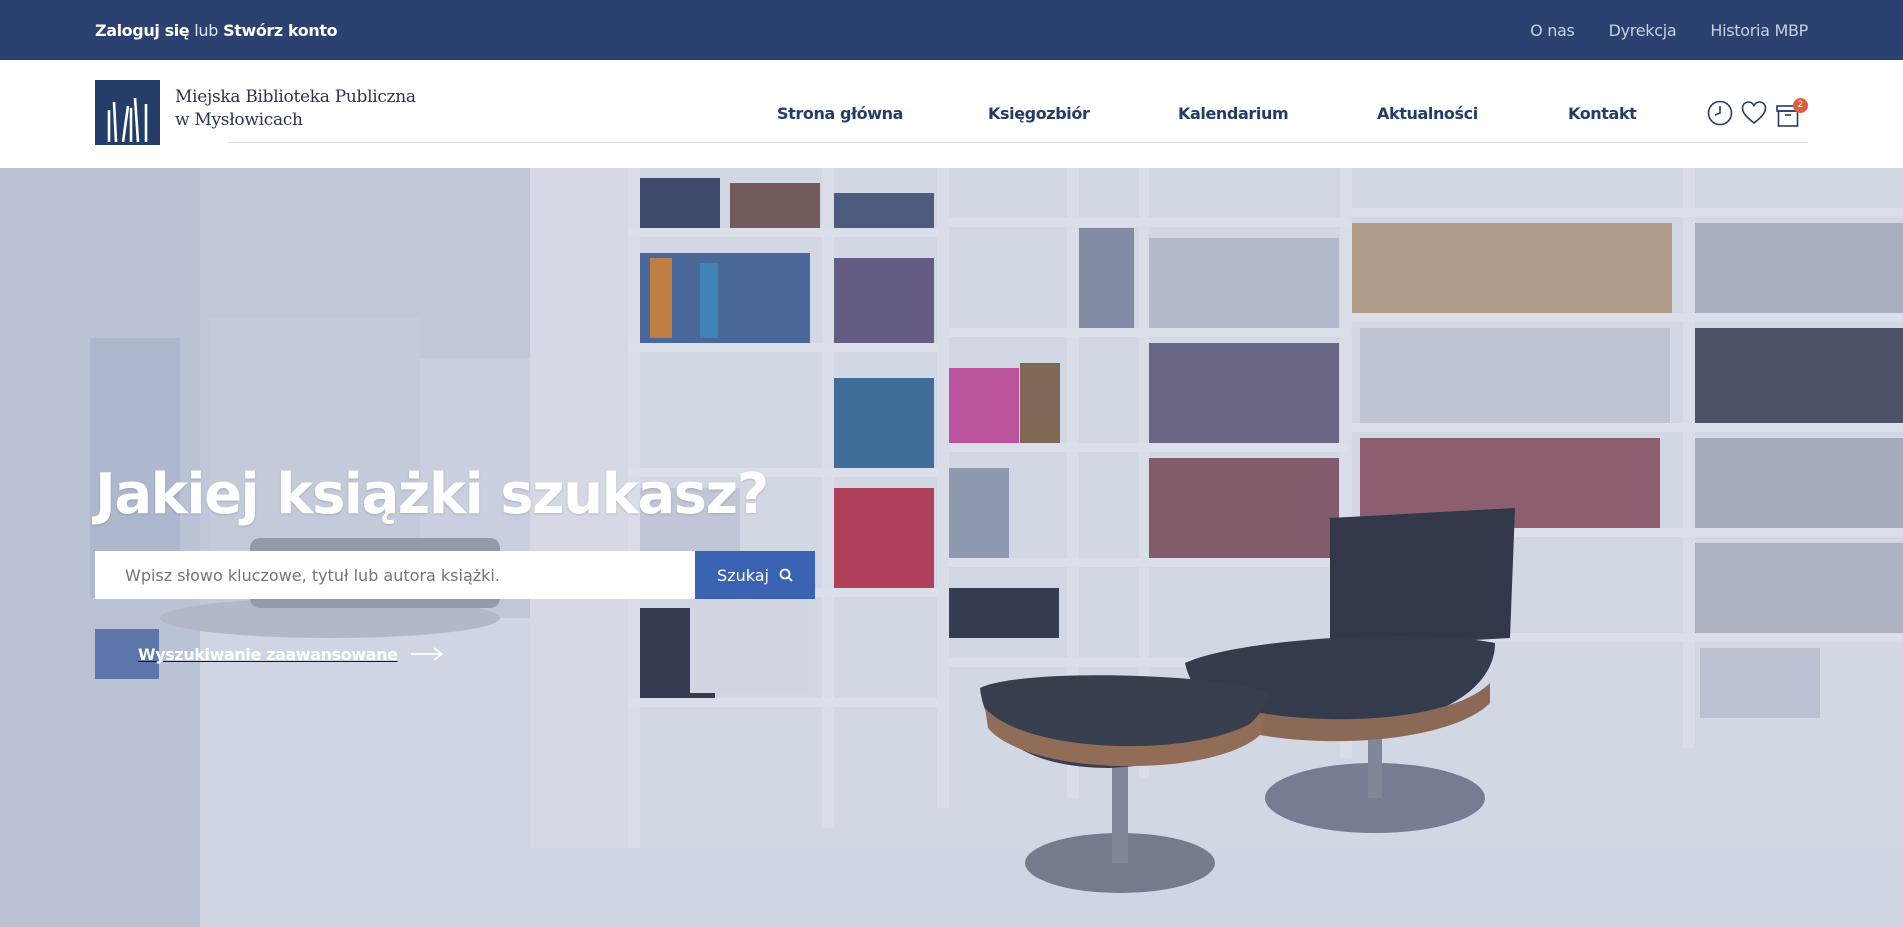 This screenshot has width=1903, height=927. What do you see at coordinates (1233, 113) in the screenshot?
I see `nav-calendar: Kalendarium` at bounding box center [1233, 113].